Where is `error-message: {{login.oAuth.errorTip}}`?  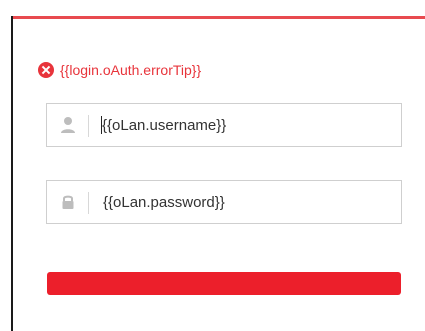
error-message: {{login.oAuth.errorTip}} is located at coordinates (119, 70).